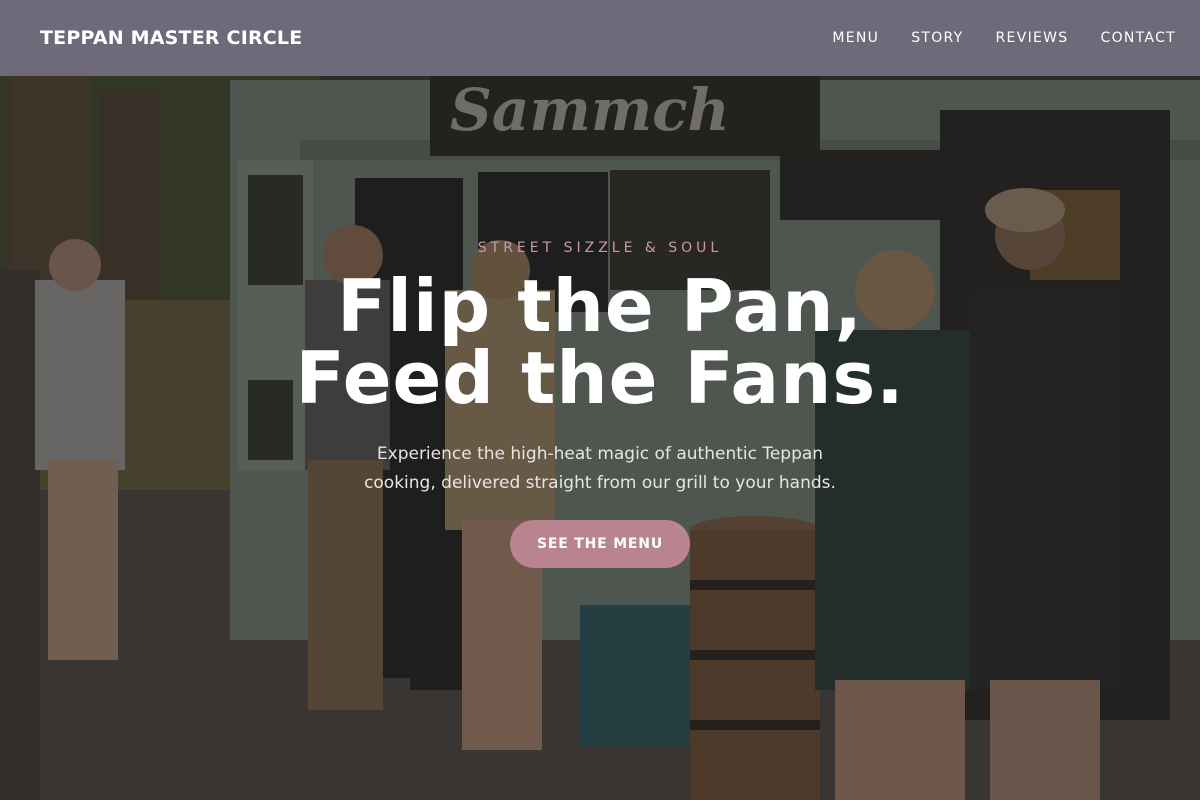  Describe the element at coordinates (171, 38) in the screenshot. I see `brand-logo-text: TEPPAN MASTER CIRCLE` at that location.